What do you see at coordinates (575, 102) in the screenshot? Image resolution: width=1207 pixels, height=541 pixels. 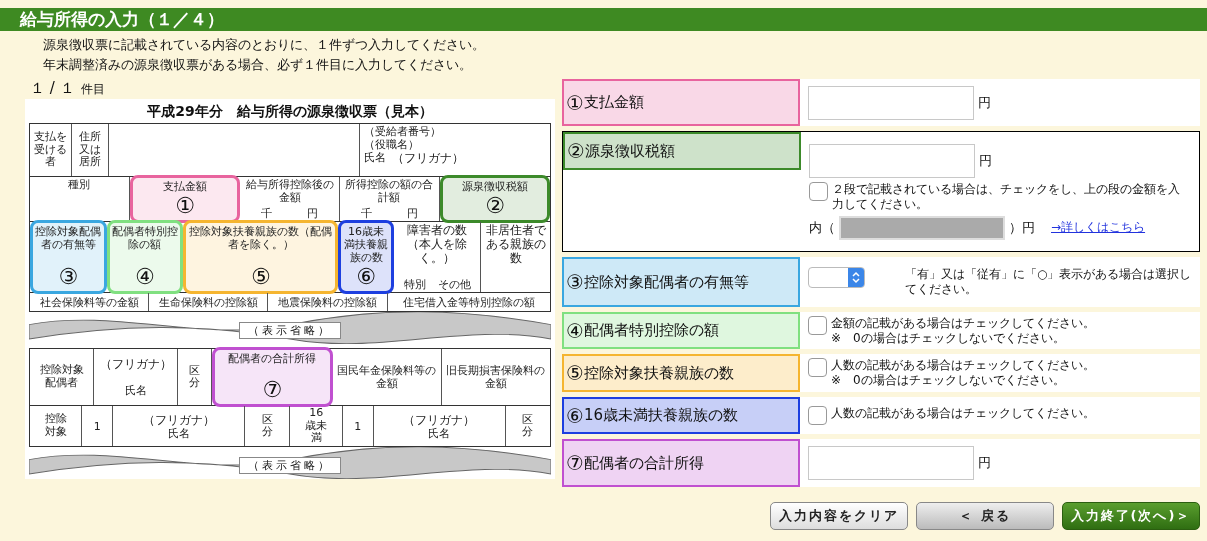 I see `field-number: ①` at bounding box center [575, 102].